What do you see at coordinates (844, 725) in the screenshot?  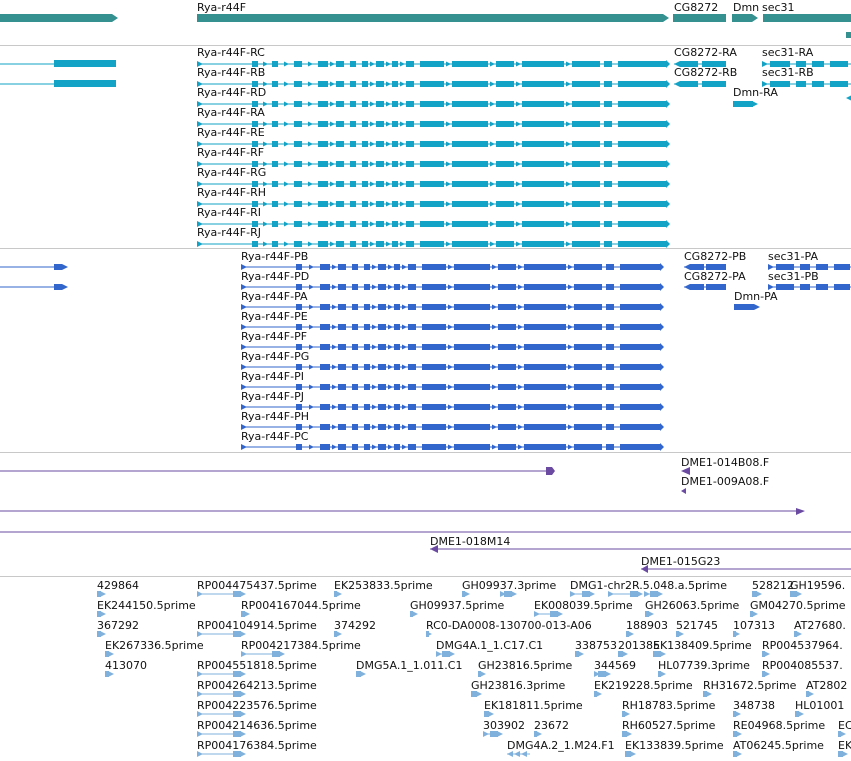 I see `est-label: EC` at bounding box center [844, 725].